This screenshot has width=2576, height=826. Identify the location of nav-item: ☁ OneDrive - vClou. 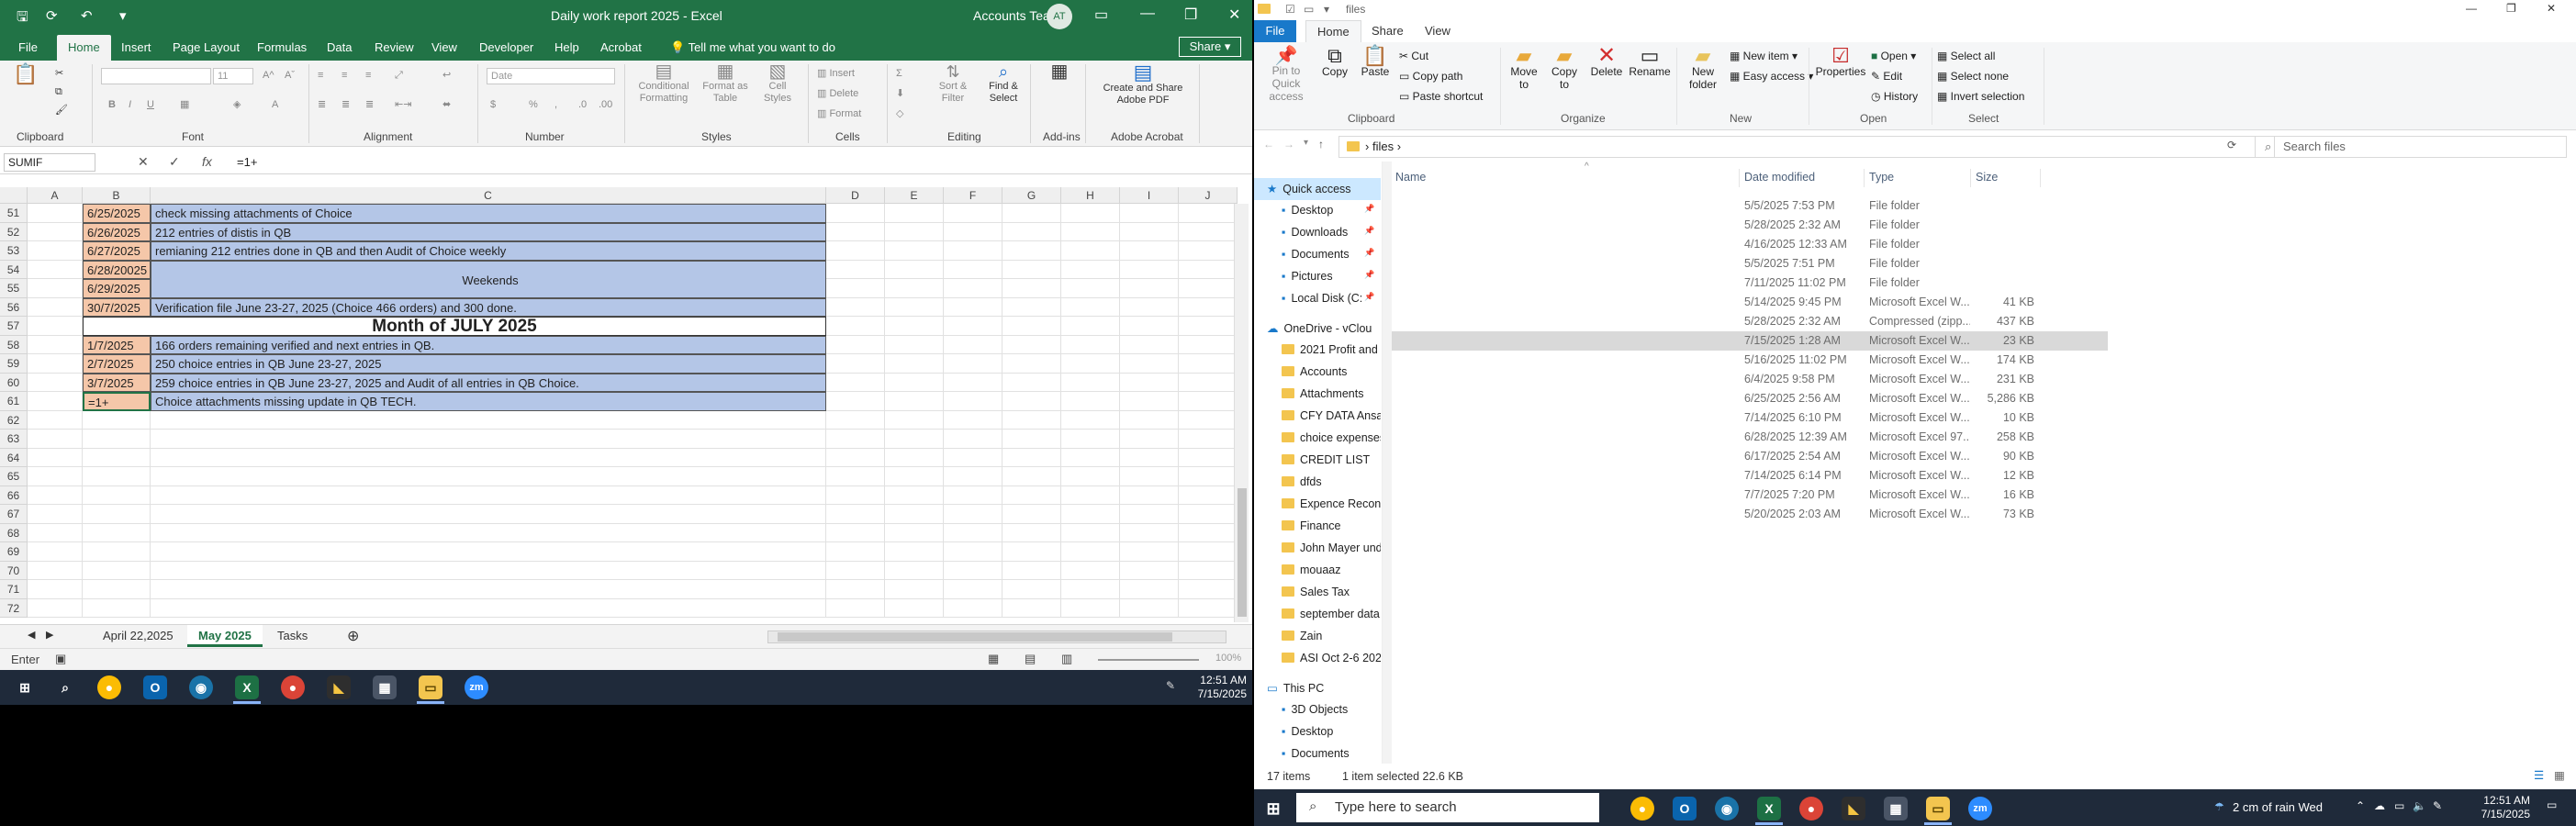
(1317, 329).